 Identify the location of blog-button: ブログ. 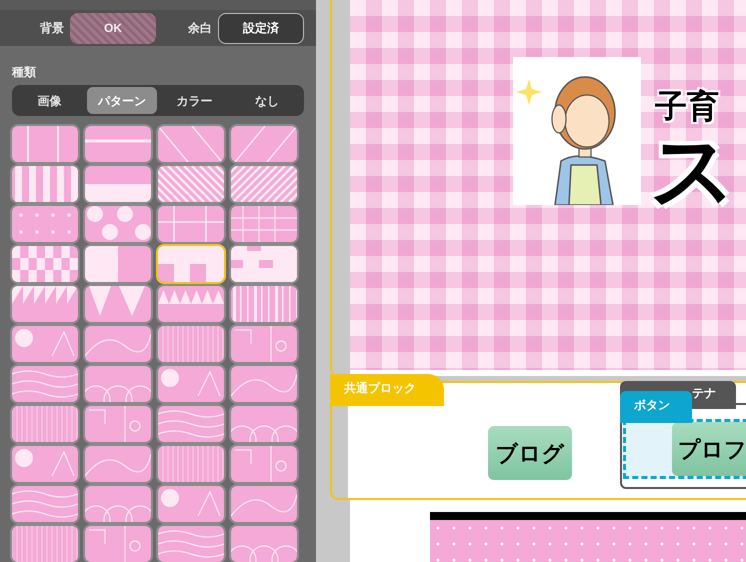
(530, 453).